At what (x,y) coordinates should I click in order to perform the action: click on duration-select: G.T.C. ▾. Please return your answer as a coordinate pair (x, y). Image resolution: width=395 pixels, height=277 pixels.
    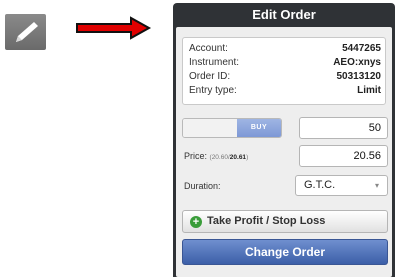
    Looking at the image, I should click on (341, 185).